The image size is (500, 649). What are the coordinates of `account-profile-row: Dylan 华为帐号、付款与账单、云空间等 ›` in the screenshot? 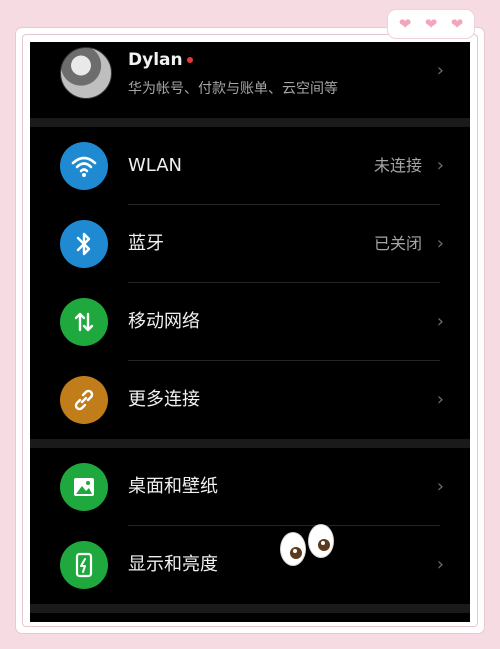 It's located at (250, 80).